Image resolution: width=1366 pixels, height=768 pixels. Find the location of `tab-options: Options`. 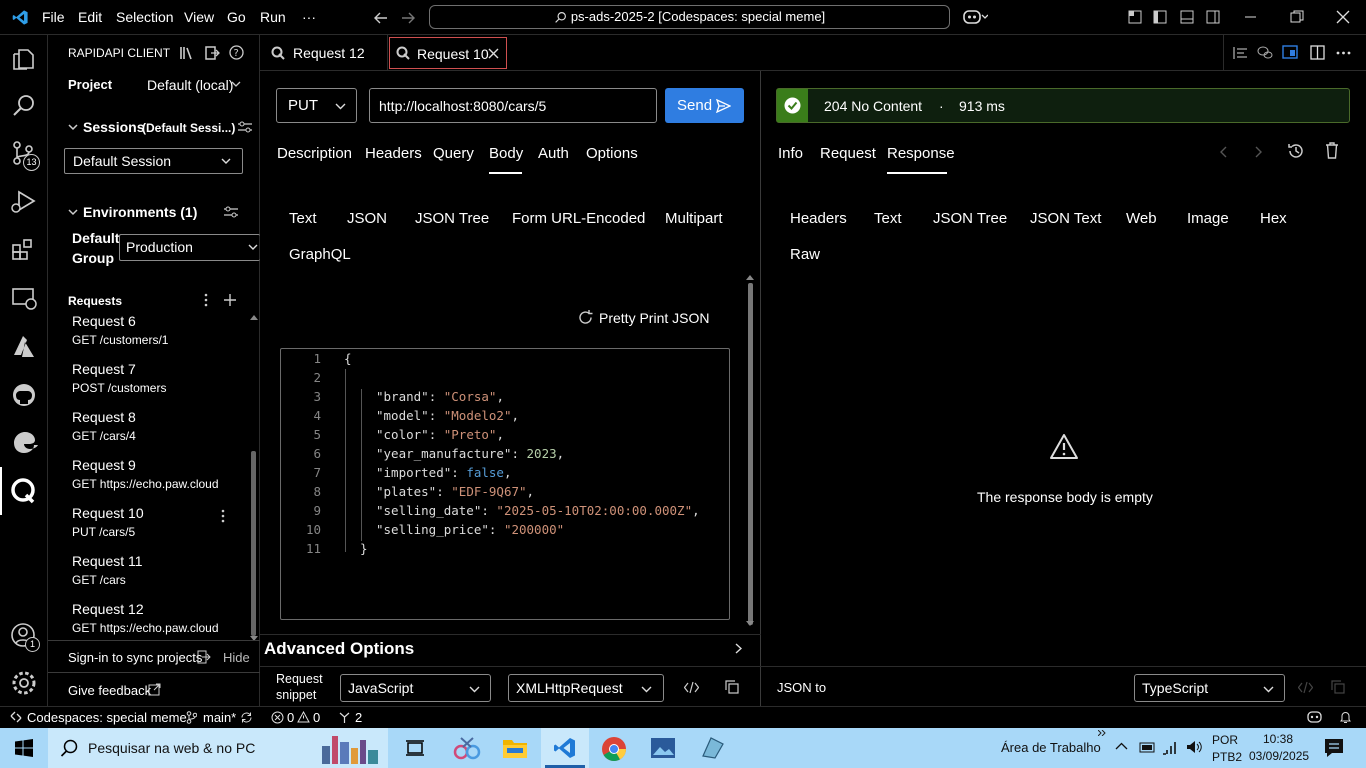

tab-options: Options is located at coordinates (612, 153).